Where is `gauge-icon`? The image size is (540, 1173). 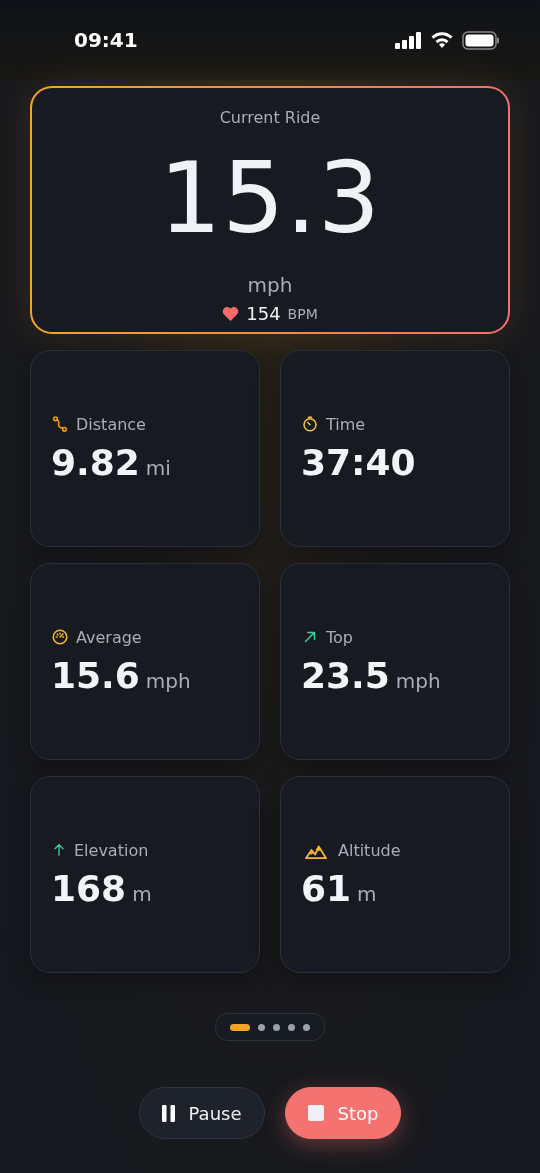 gauge-icon is located at coordinates (60, 637).